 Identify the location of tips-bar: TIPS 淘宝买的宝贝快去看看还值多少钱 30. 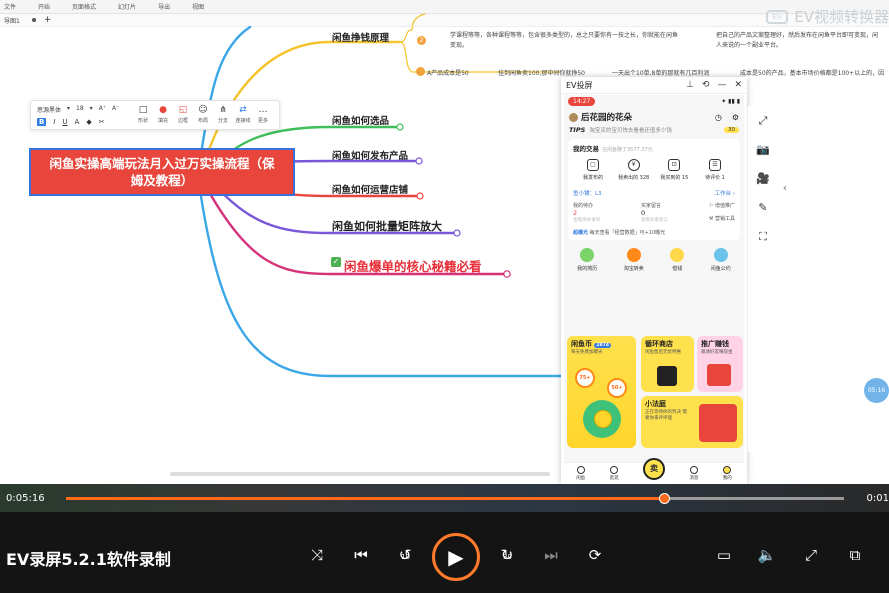
(654, 130).